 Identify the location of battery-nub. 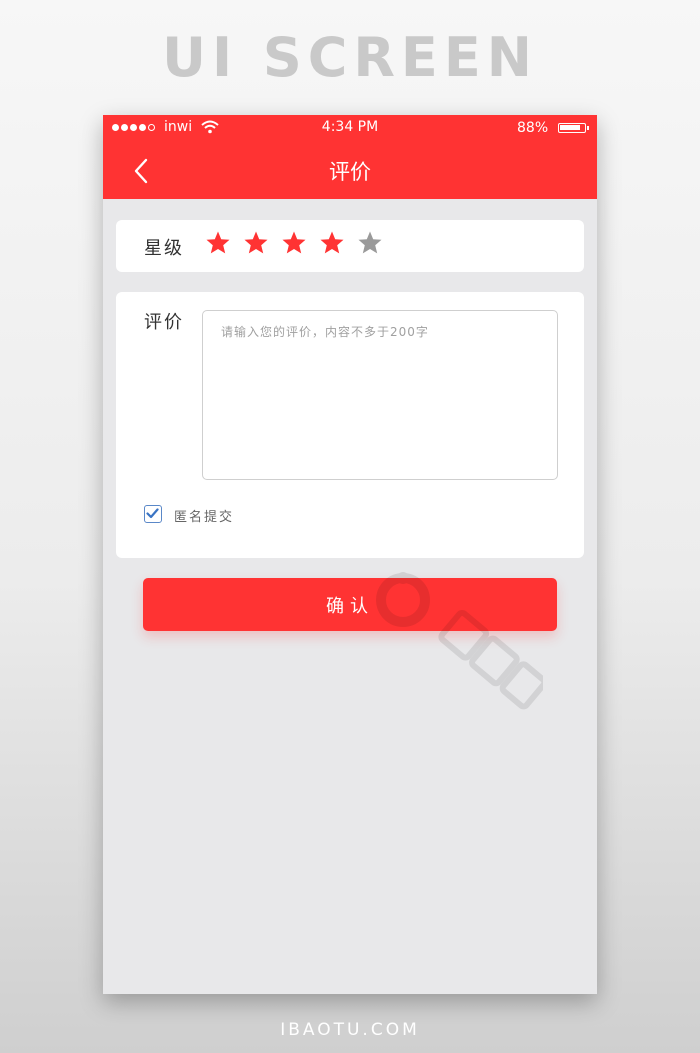
(588, 128).